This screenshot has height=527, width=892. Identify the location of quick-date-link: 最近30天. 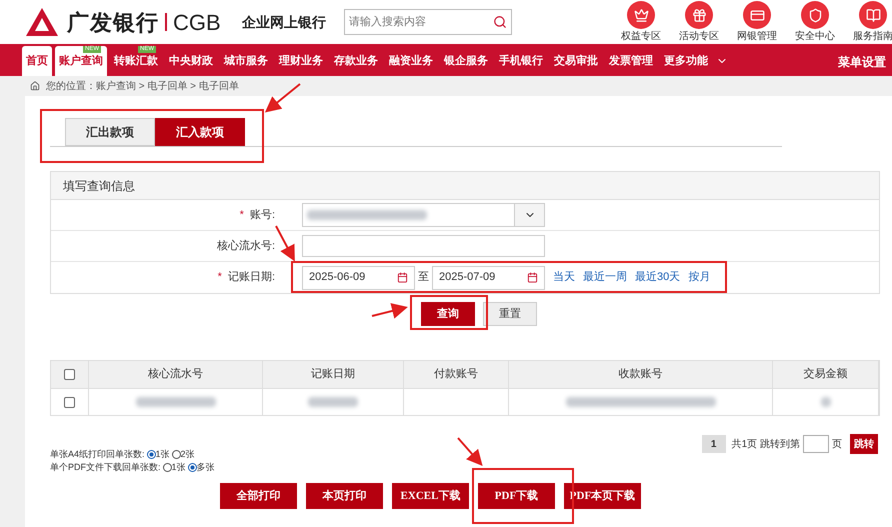
(657, 277).